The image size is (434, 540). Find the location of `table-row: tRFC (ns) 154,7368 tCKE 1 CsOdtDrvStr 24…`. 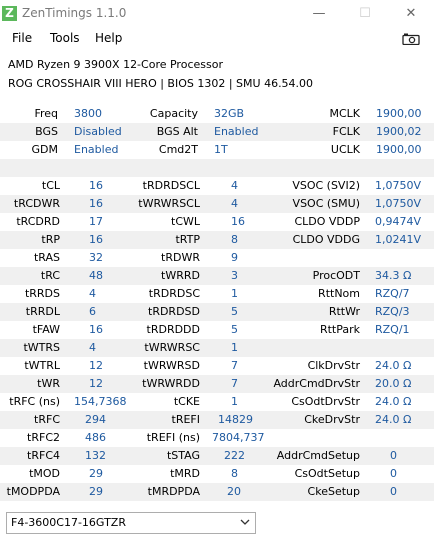

table-row: tRFC (ns) 154,7368 tCKE 1 CsOdtDrvStr 24… is located at coordinates (217, 402).